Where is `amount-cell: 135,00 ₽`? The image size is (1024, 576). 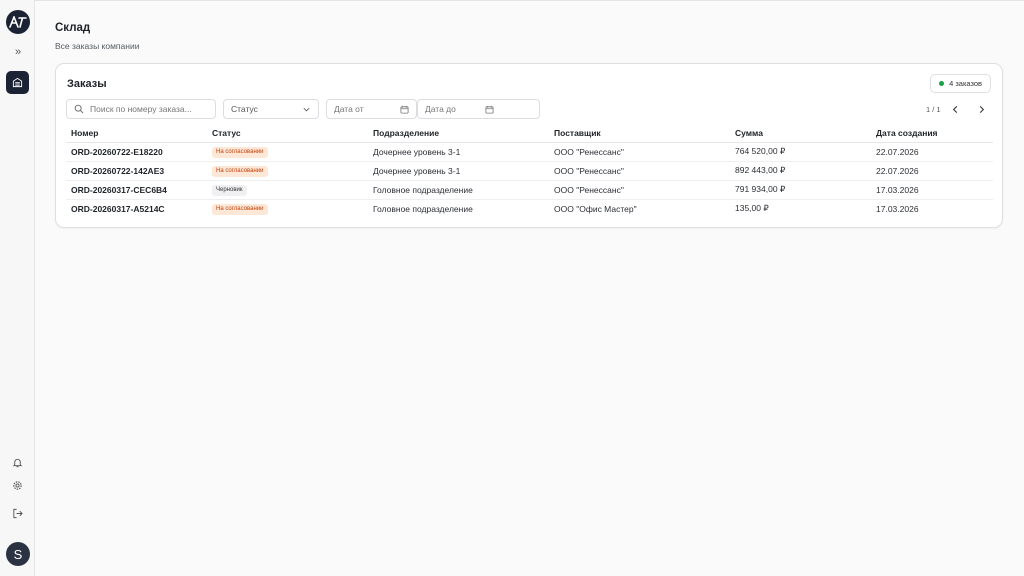 amount-cell: 135,00 ₽ is located at coordinates (752, 208).